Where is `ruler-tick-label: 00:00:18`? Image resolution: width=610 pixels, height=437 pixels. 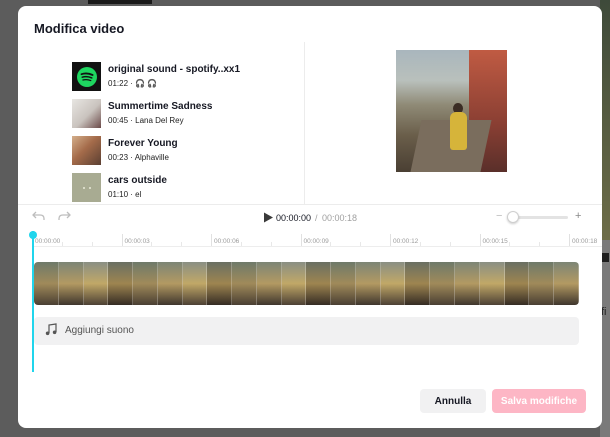 ruler-tick-label: 00:00:18 is located at coordinates (585, 241).